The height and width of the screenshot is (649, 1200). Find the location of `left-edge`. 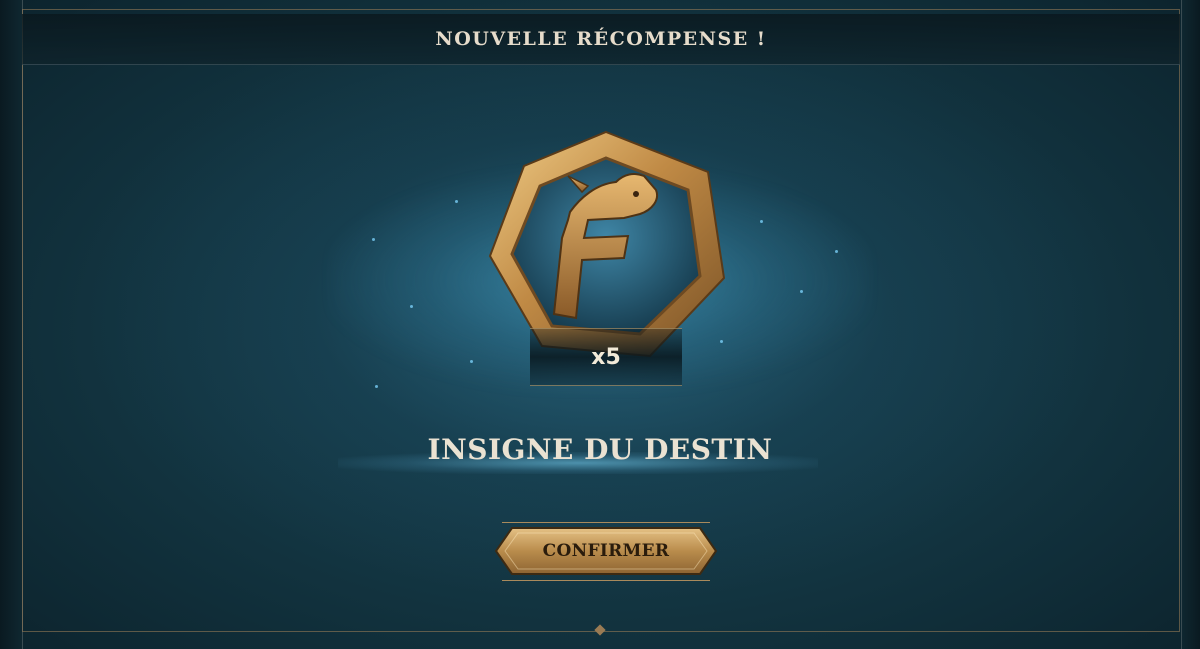

left-edge is located at coordinates (11, 324).